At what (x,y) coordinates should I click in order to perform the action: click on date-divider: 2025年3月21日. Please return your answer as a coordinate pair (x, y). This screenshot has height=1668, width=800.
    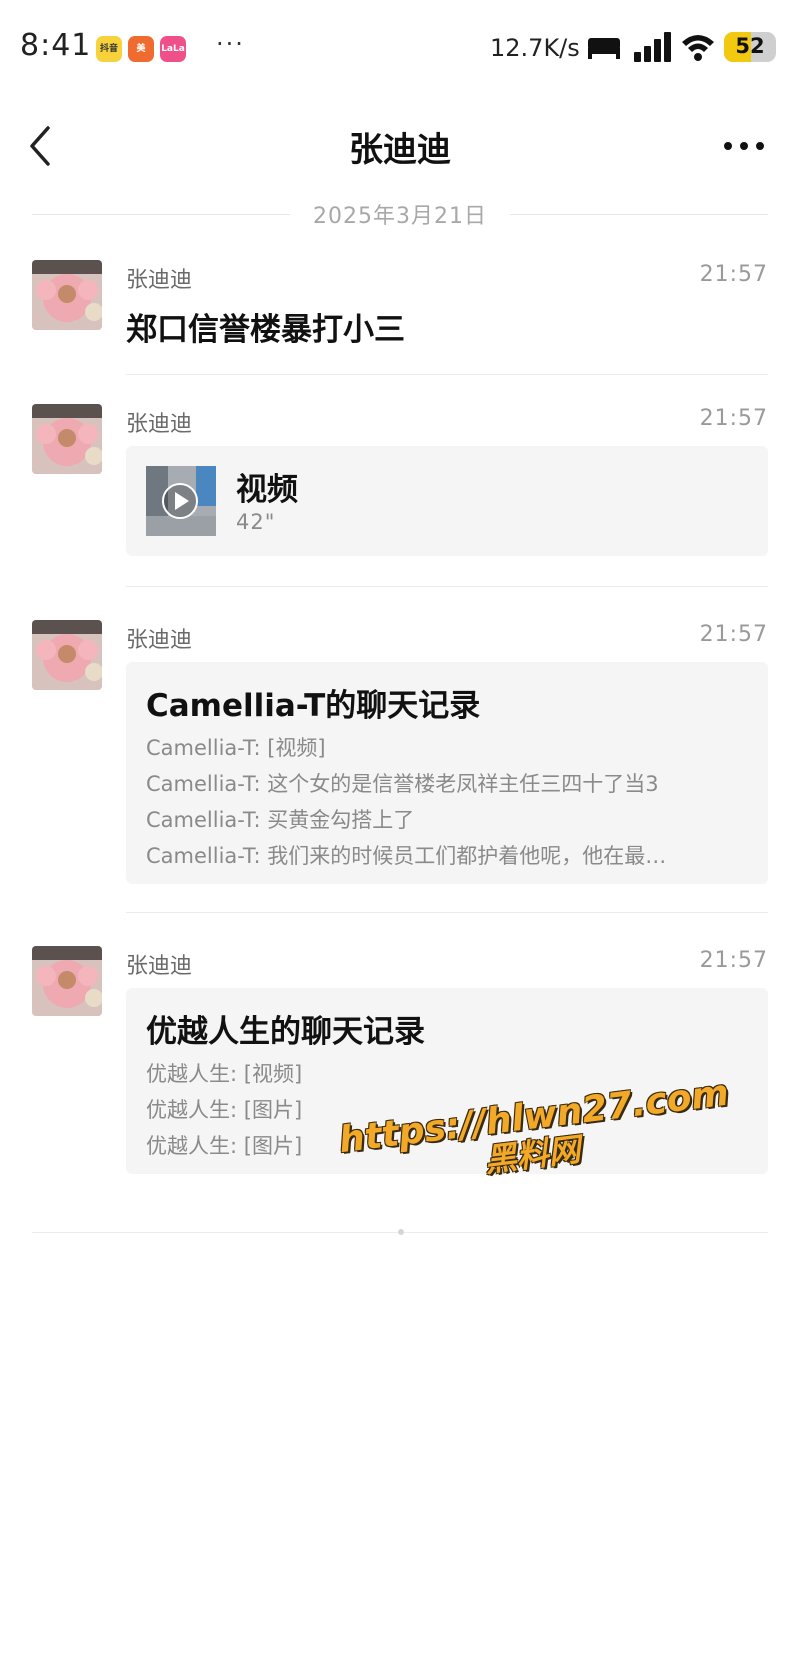
    Looking at the image, I should click on (400, 214).